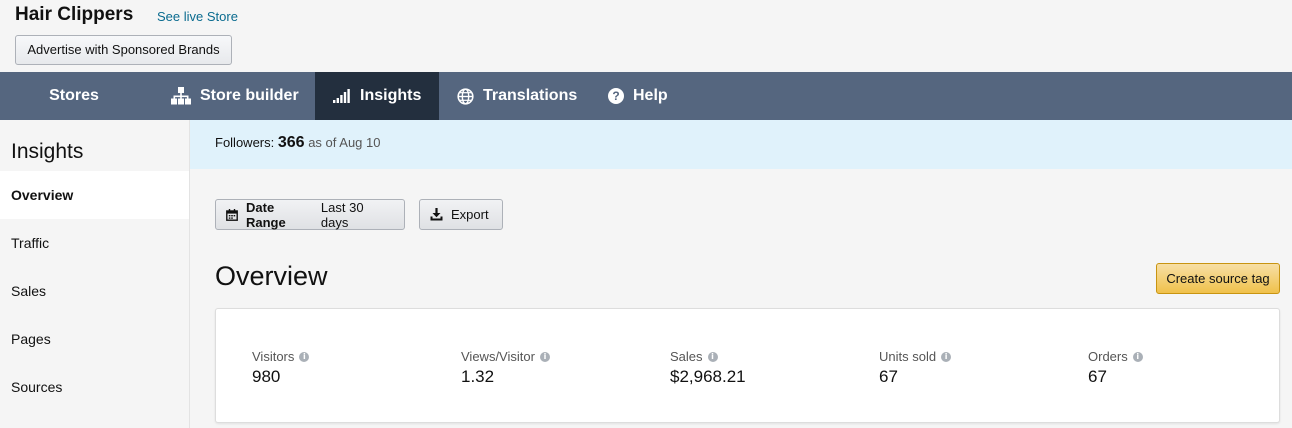  What do you see at coordinates (465, 96) in the screenshot?
I see `globe-icon` at bounding box center [465, 96].